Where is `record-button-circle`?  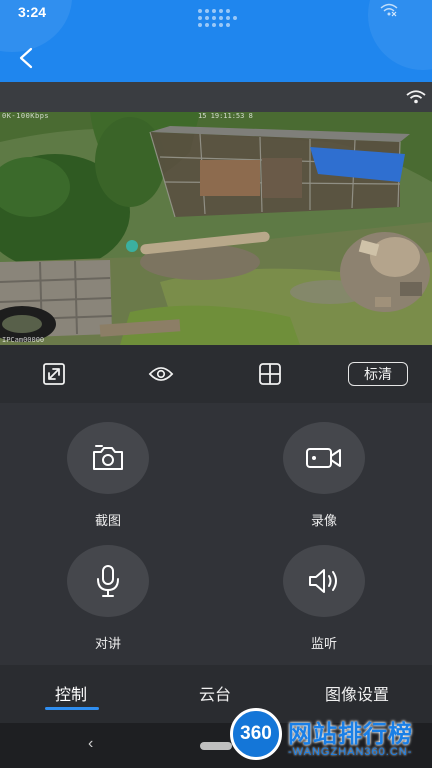 record-button-circle is located at coordinates (324, 458).